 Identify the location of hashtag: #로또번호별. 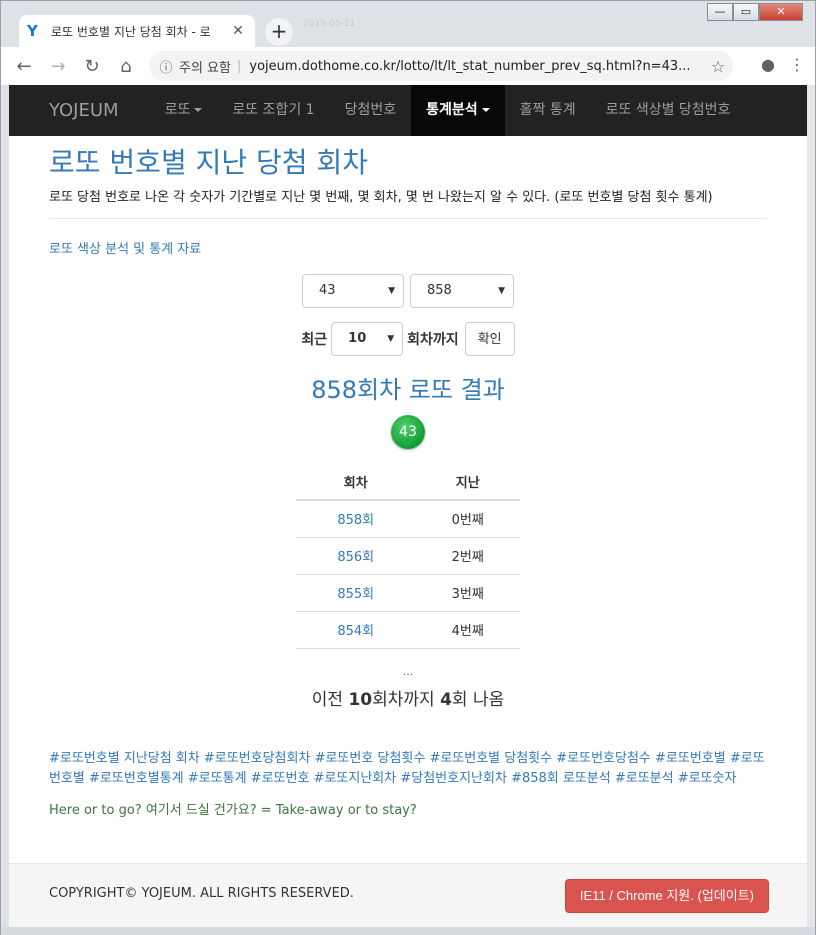
(690, 758).